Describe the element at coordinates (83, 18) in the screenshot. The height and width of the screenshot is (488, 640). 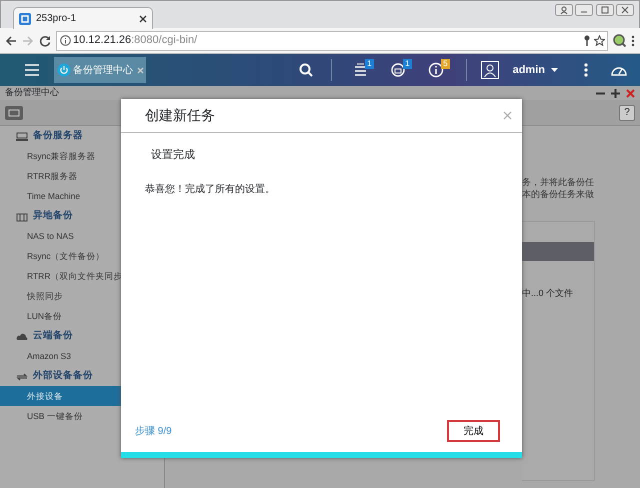
I see `browser-tab: 253pro-1` at that location.